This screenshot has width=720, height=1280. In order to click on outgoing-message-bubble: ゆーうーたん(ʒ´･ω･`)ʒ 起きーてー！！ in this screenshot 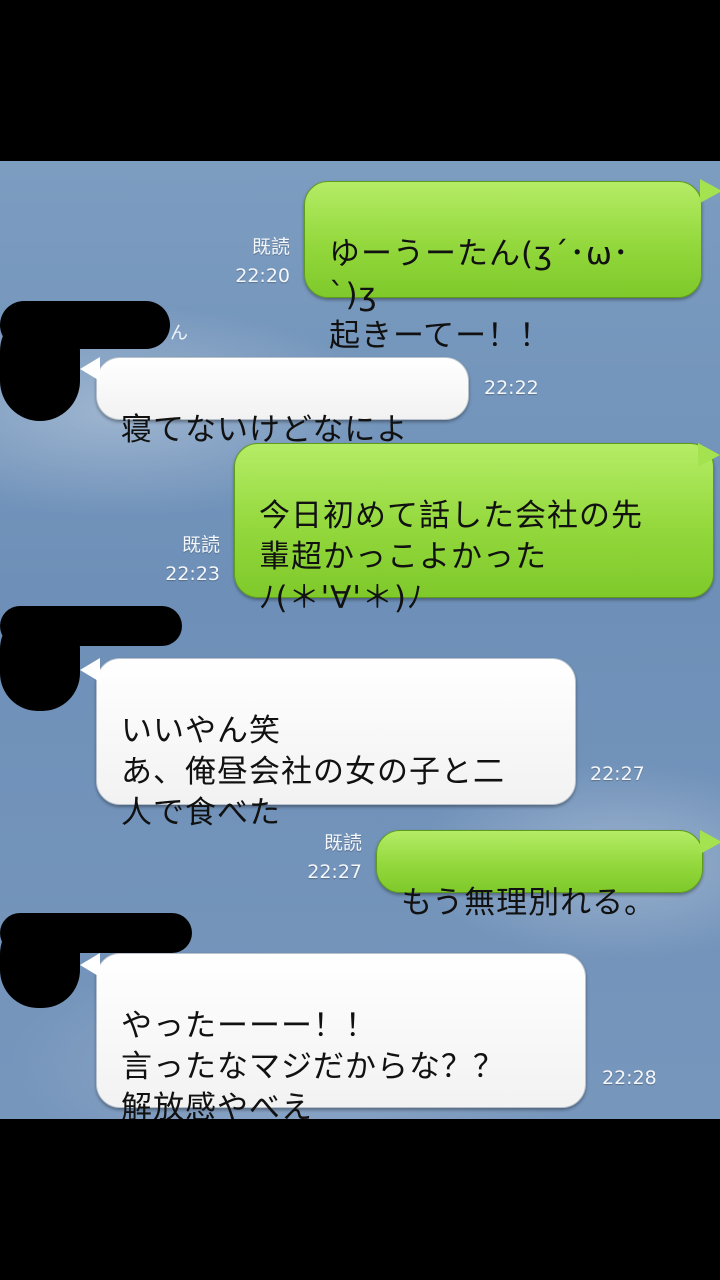, I will do `click(503, 267)`.